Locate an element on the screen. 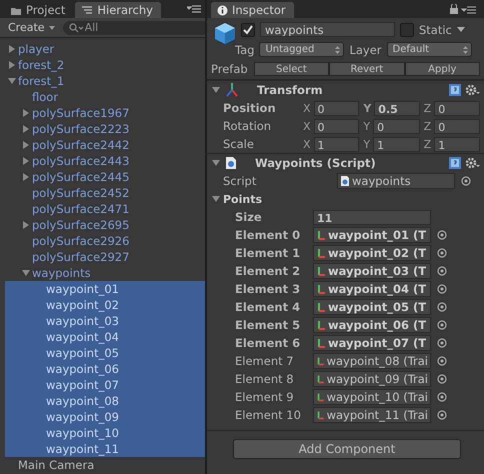 The height and width of the screenshot is (474, 484). tag-dropdown: Untagged is located at coordinates (301, 49).